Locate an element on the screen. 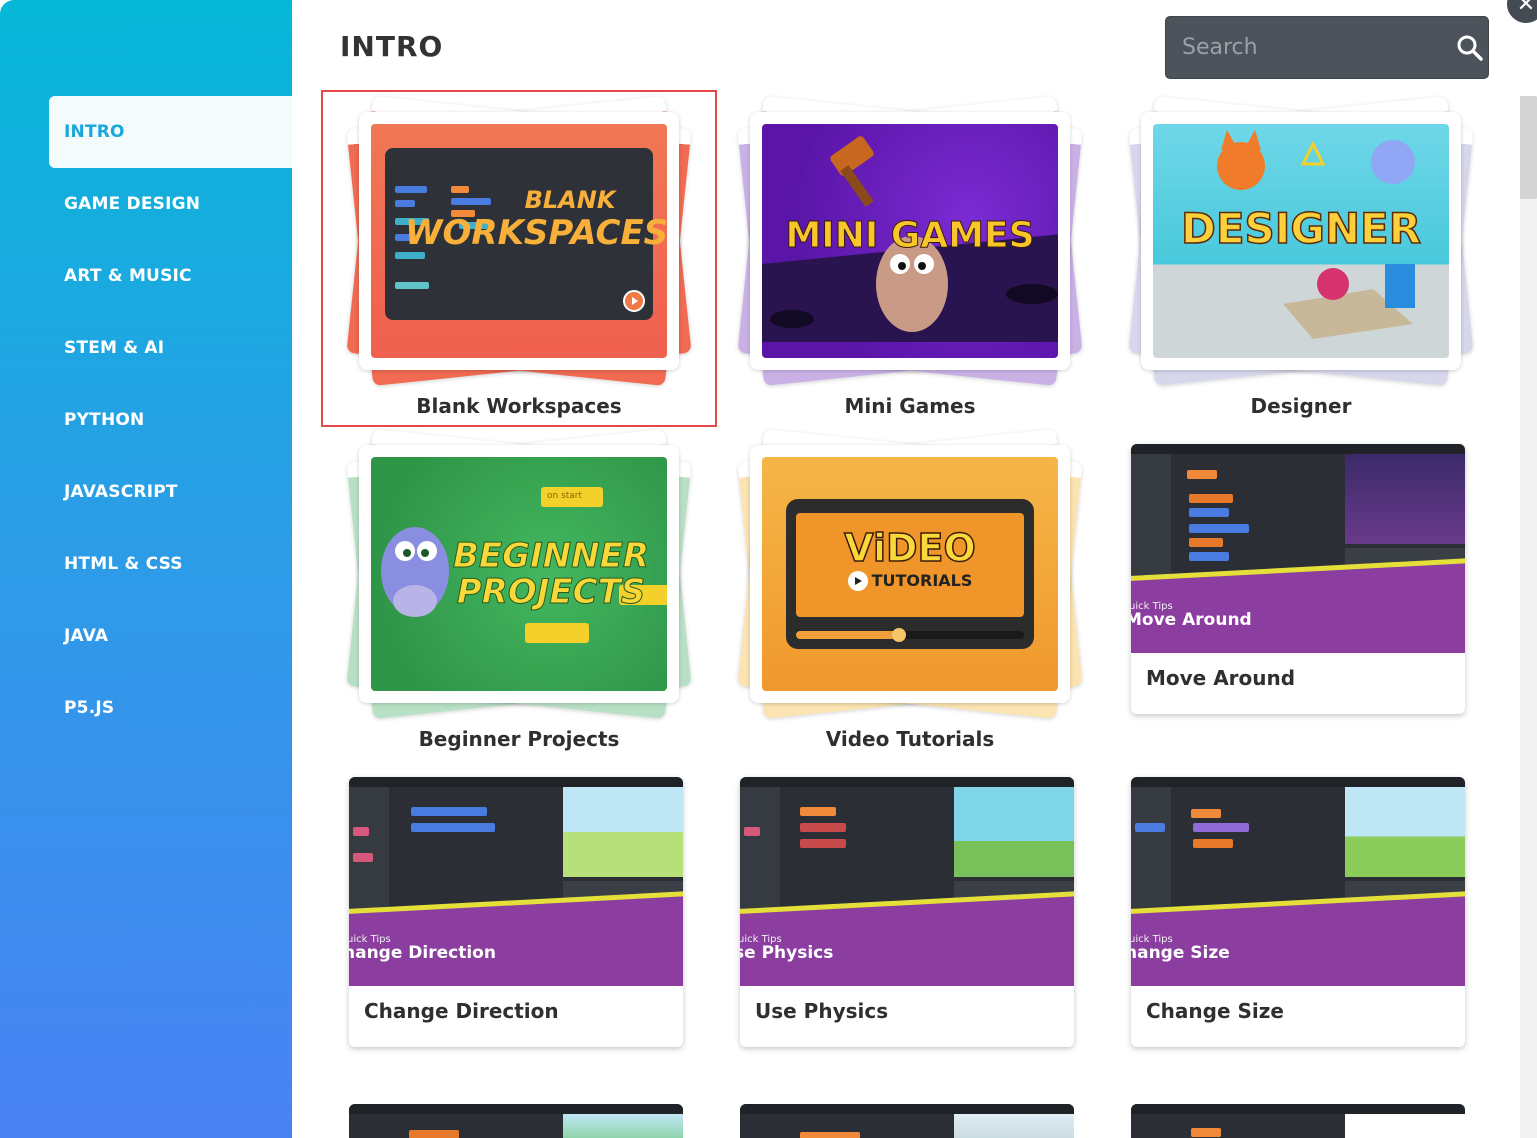  project-card-designer: DESIGNER Designer is located at coordinates (1301, 258).